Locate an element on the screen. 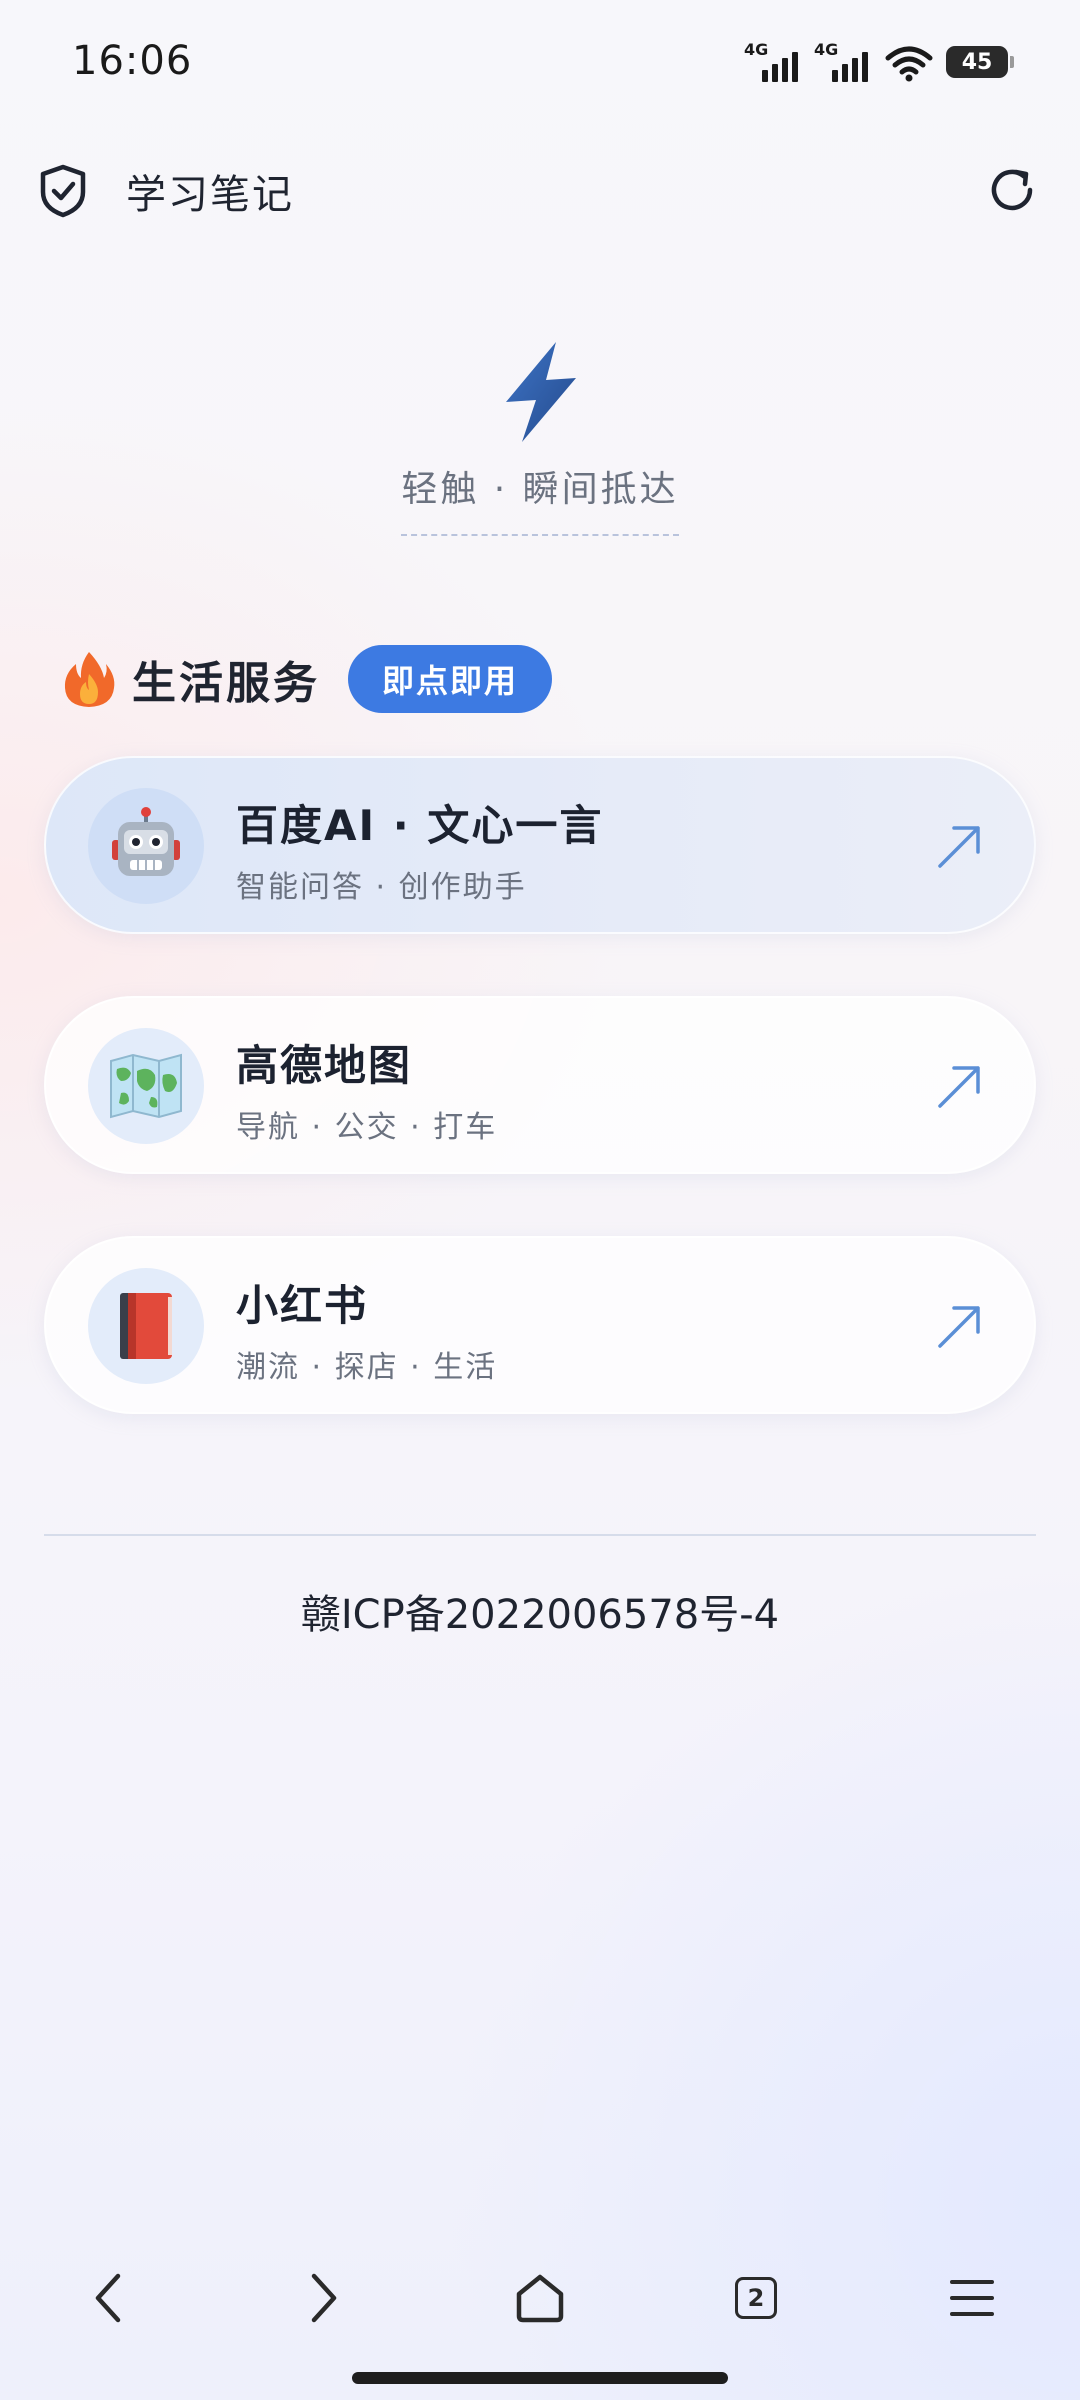 This screenshot has width=1080, height=2400. service-title: 小红书 is located at coordinates (302, 1305).